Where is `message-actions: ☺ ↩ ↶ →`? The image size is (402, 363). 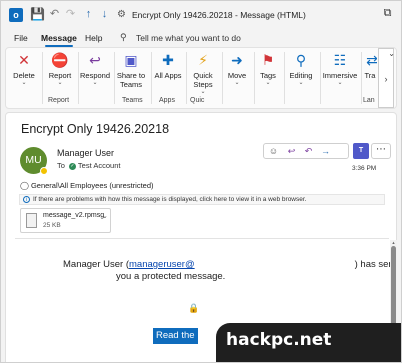
message-actions: ☺ ↩ ↶ → is located at coordinates (306, 151).